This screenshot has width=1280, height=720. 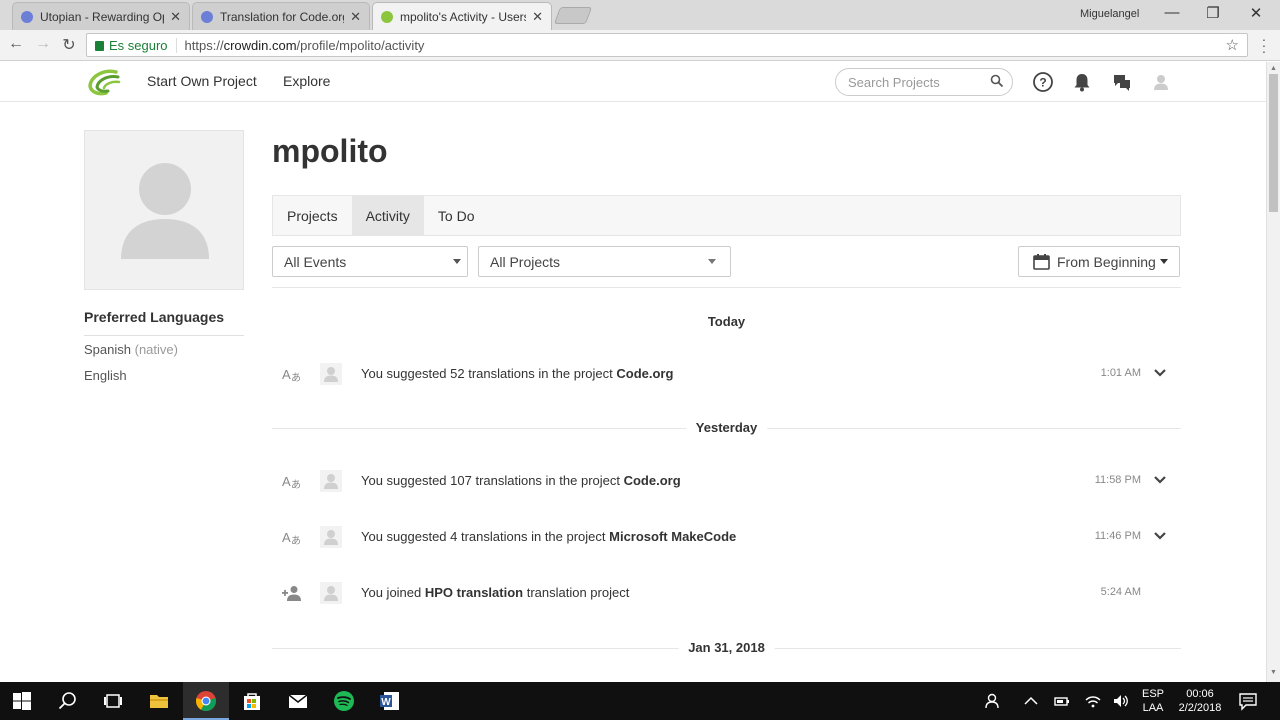 What do you see at coordinates (894, 82) in the screenshot?
I see `search-placeholder: Search Projects` at bounding box center [894, 82].